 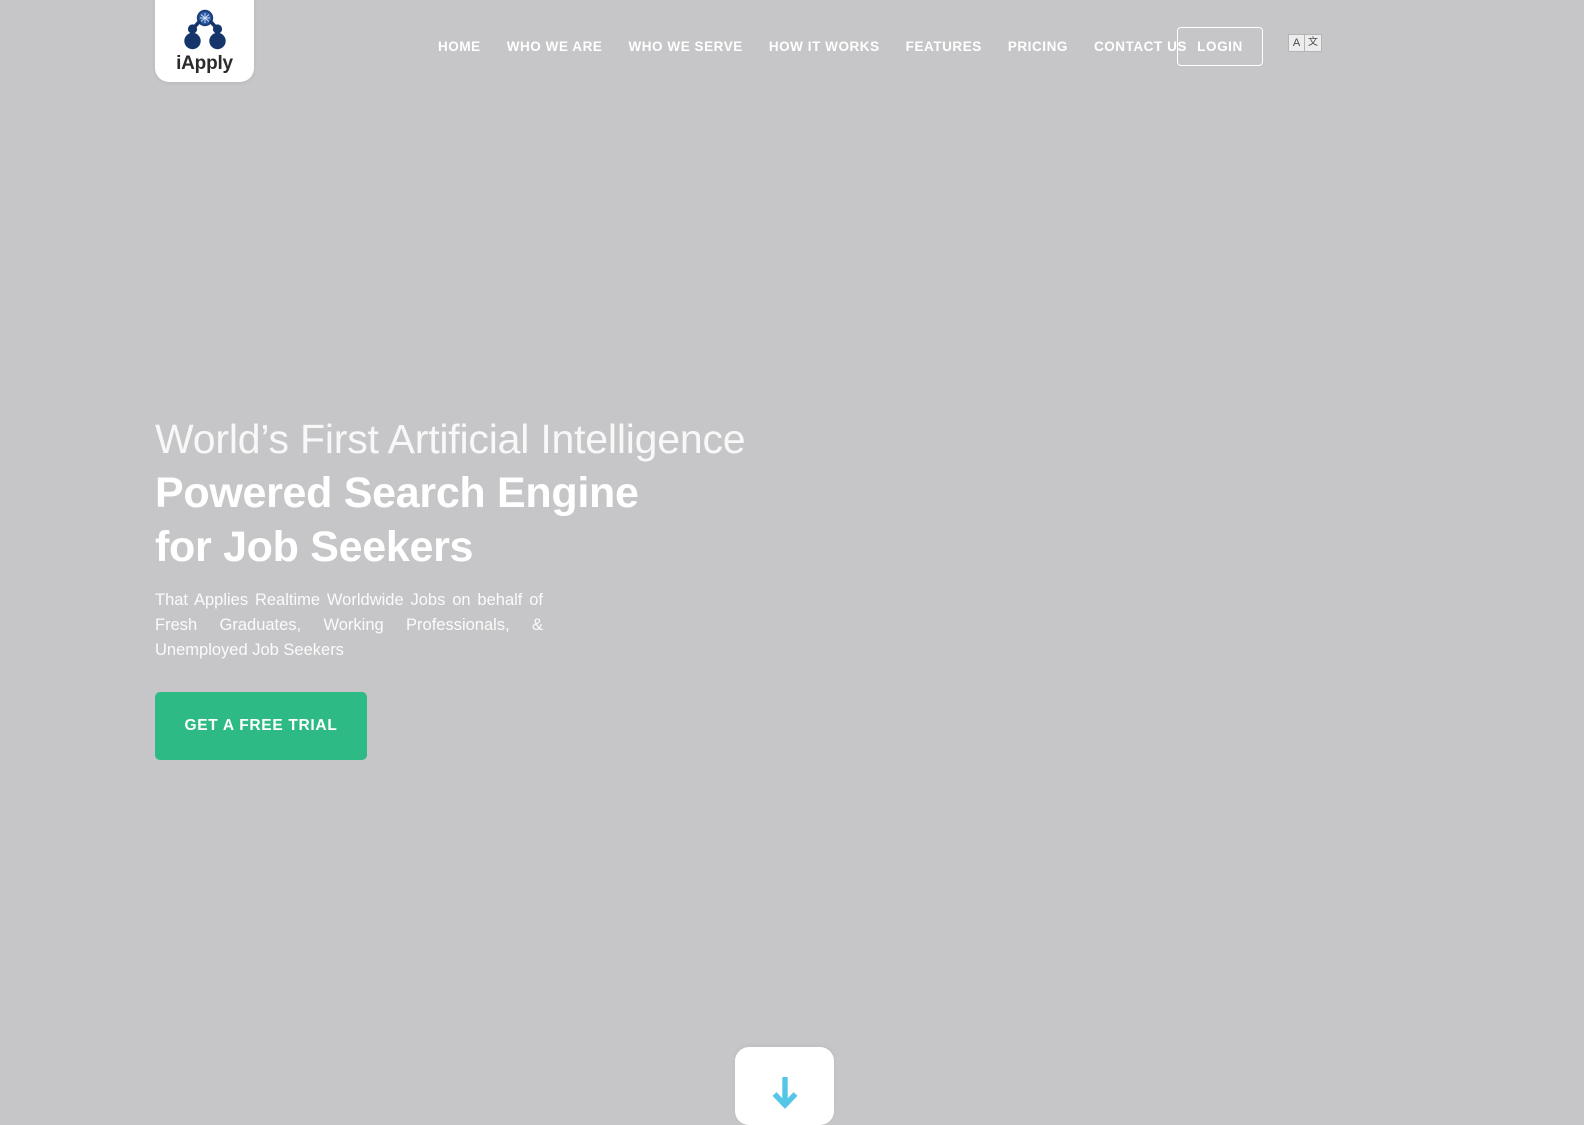 I want to click on scroll-down-indicator, so click(x=784, y=1086).